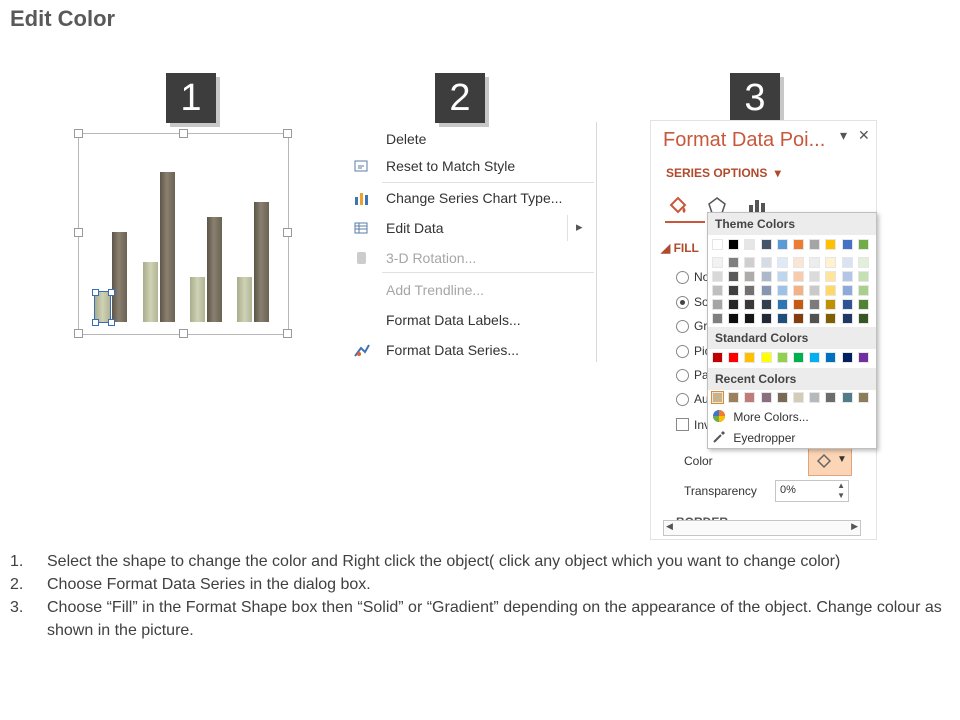 The width and height of the screenshot is (960, 720). I want to click on context-menu-item-delete: Delete, so click(471, 139).